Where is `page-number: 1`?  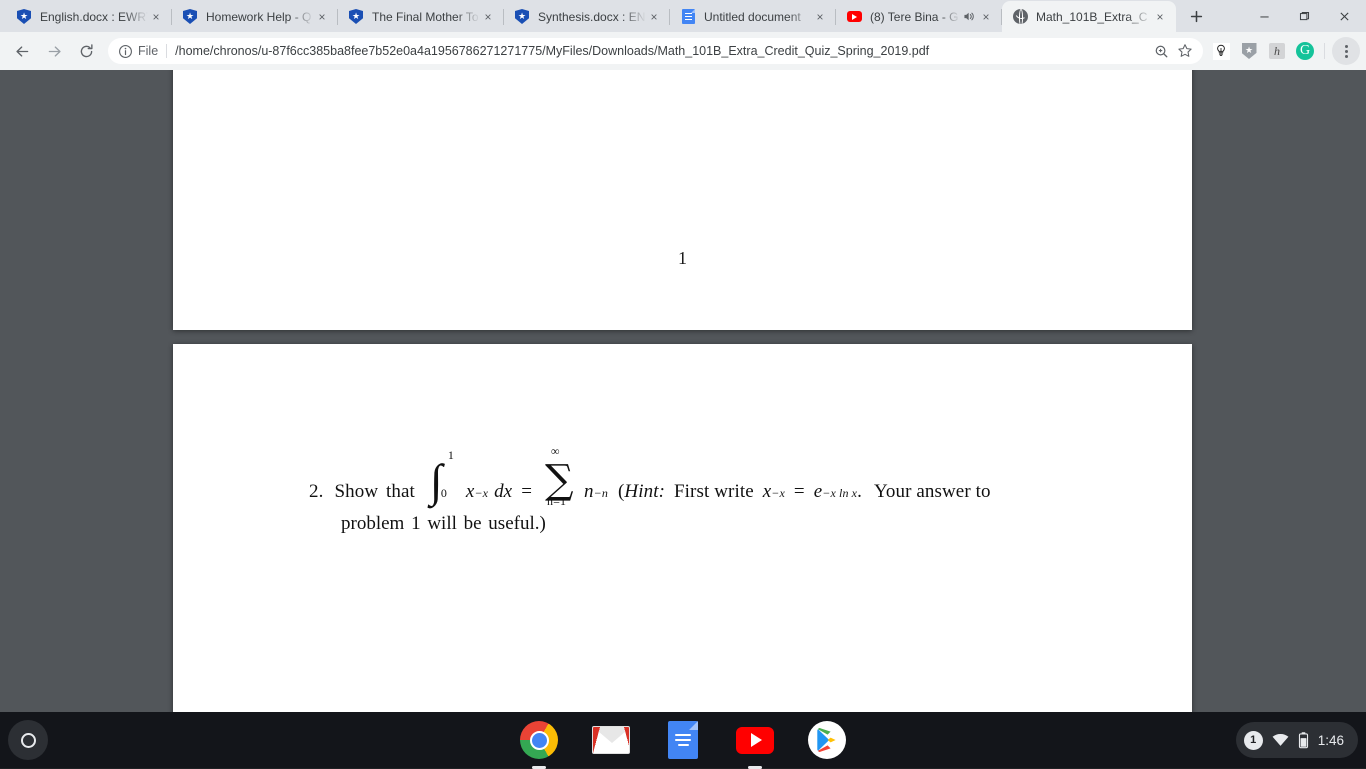 page-number: 1 is located at coordinates (682, 258).